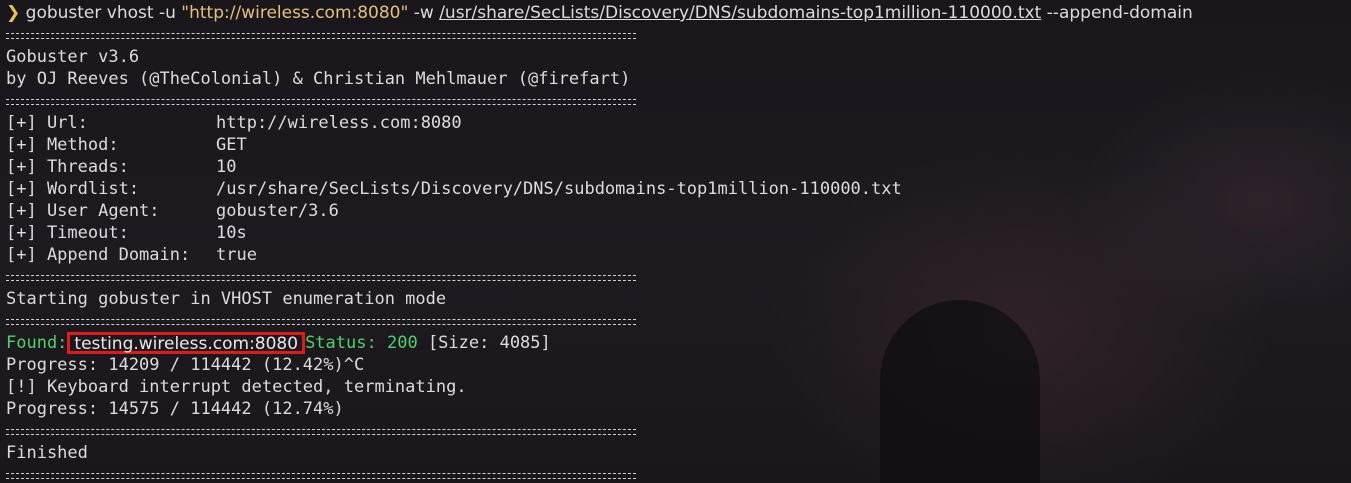  I want to click on command-url: "http://wireless.com:8080", so click(295, 13).